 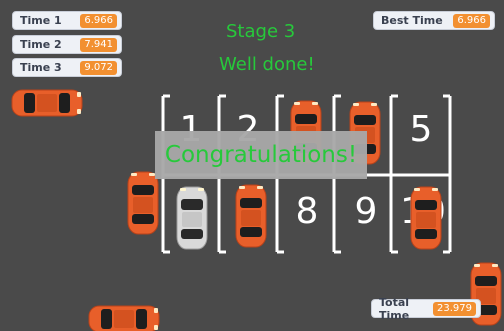 What do you see at coordinates (67, 44) in the screenshot?
I see `time-2-panel: Time 2 7.941` at bounding box center [67, 44].